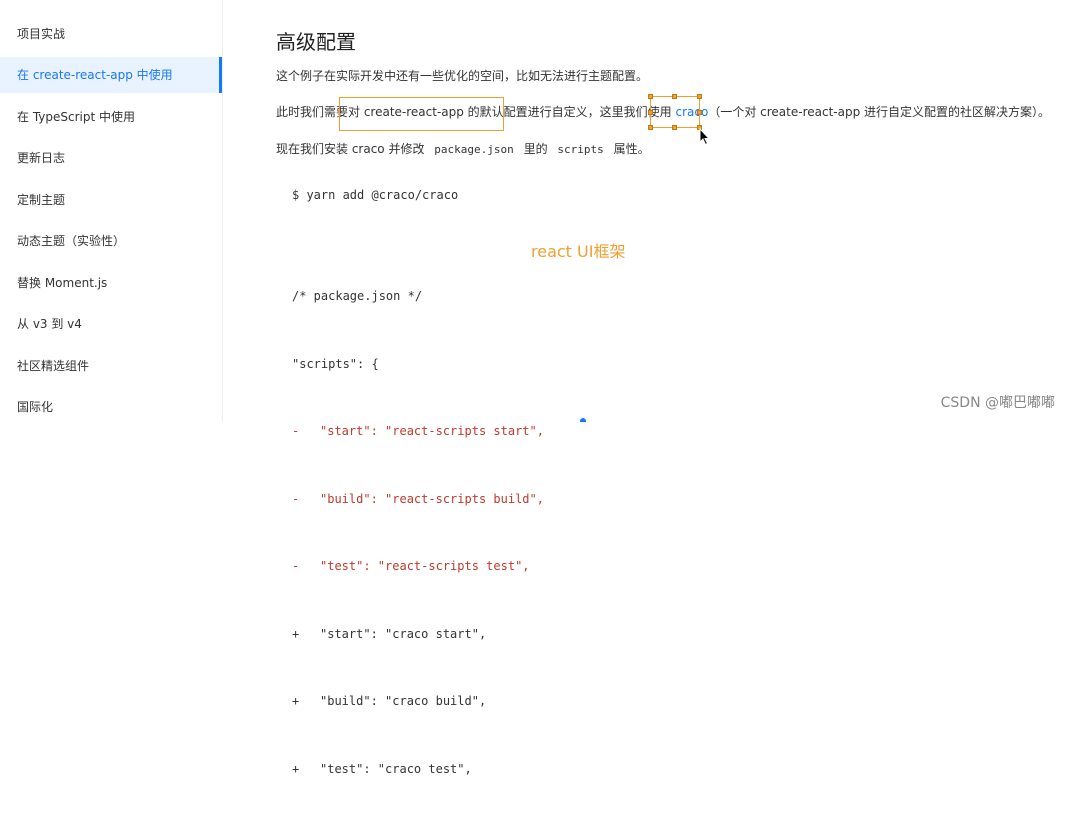 This screenshot has width=1073, height=825. What do you see at coordinates (352, 149) in the screenshot?
I see `paragraph-install-before: 现在我们安装 craco 并修改` at bounding box center [352, 149].